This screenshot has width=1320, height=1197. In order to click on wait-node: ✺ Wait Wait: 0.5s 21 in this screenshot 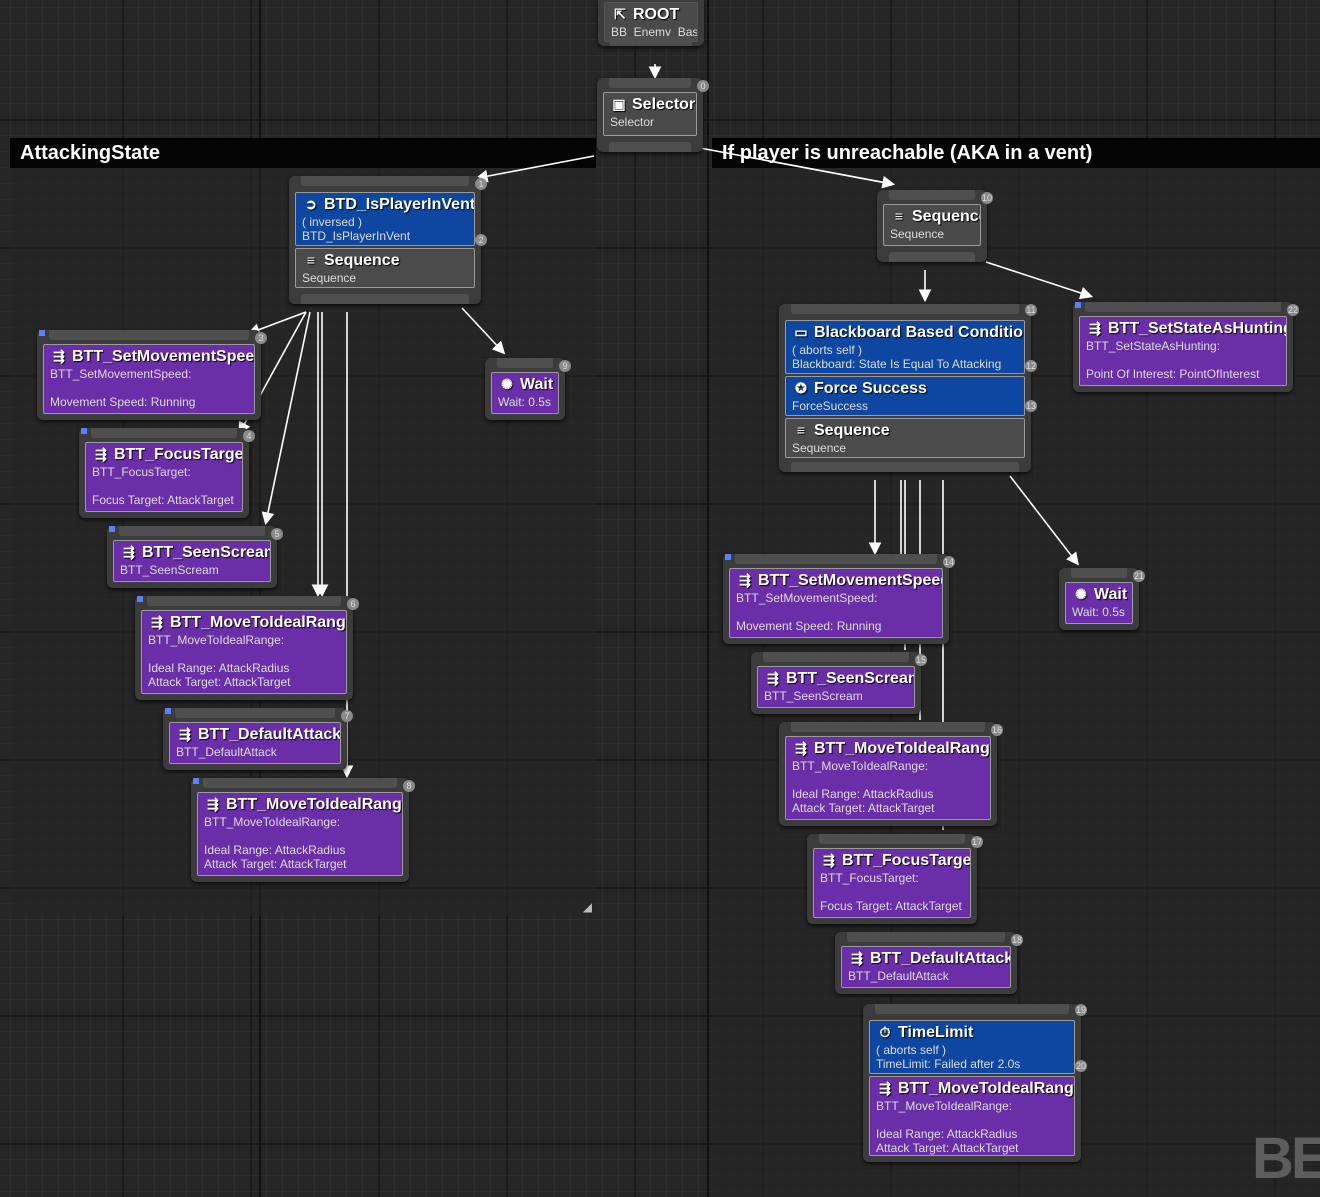, I will do `click(1102, 599)`.